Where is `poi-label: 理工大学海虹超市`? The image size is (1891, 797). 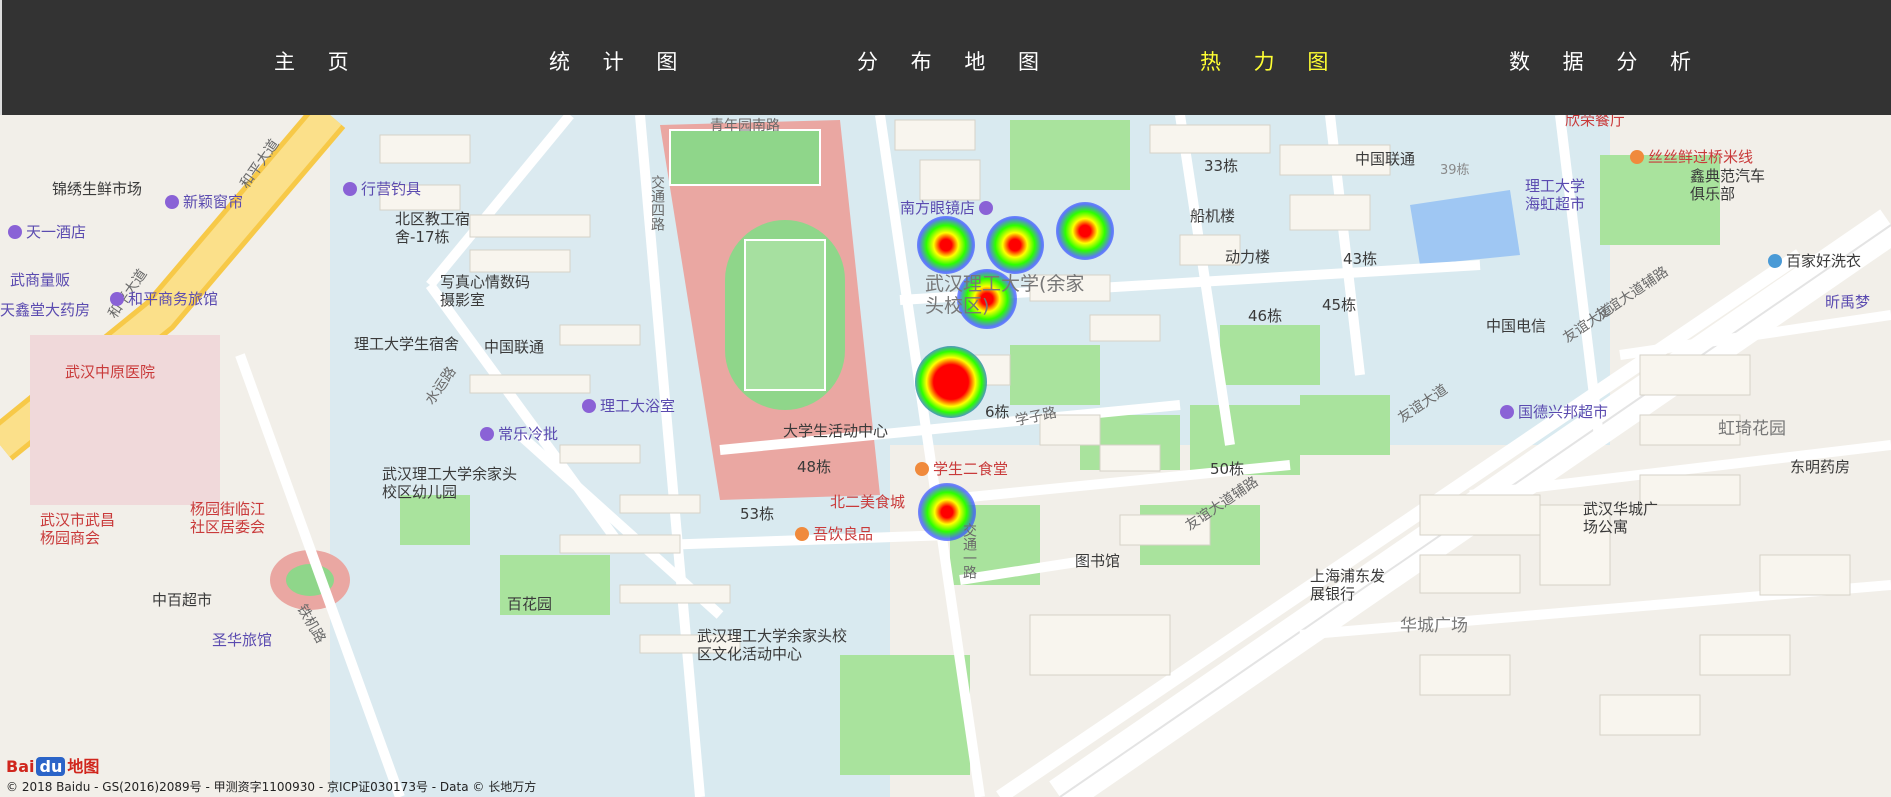
poi-label: 理工大学海虹超市 is located at coordinates (1555, 195).